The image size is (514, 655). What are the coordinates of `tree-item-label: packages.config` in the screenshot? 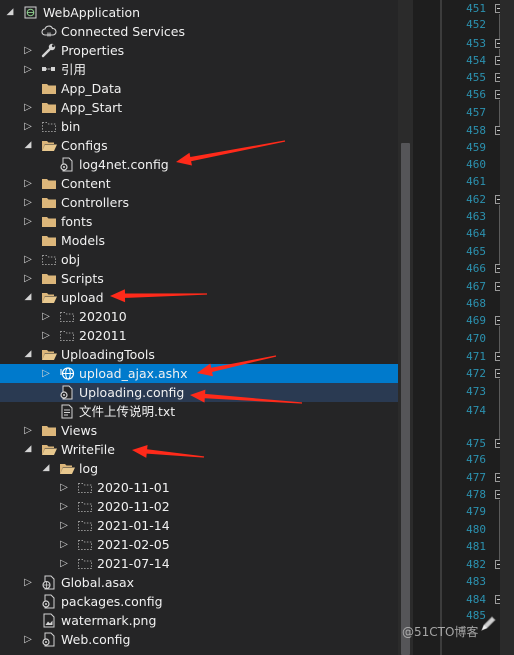 It's located at (112, 601).